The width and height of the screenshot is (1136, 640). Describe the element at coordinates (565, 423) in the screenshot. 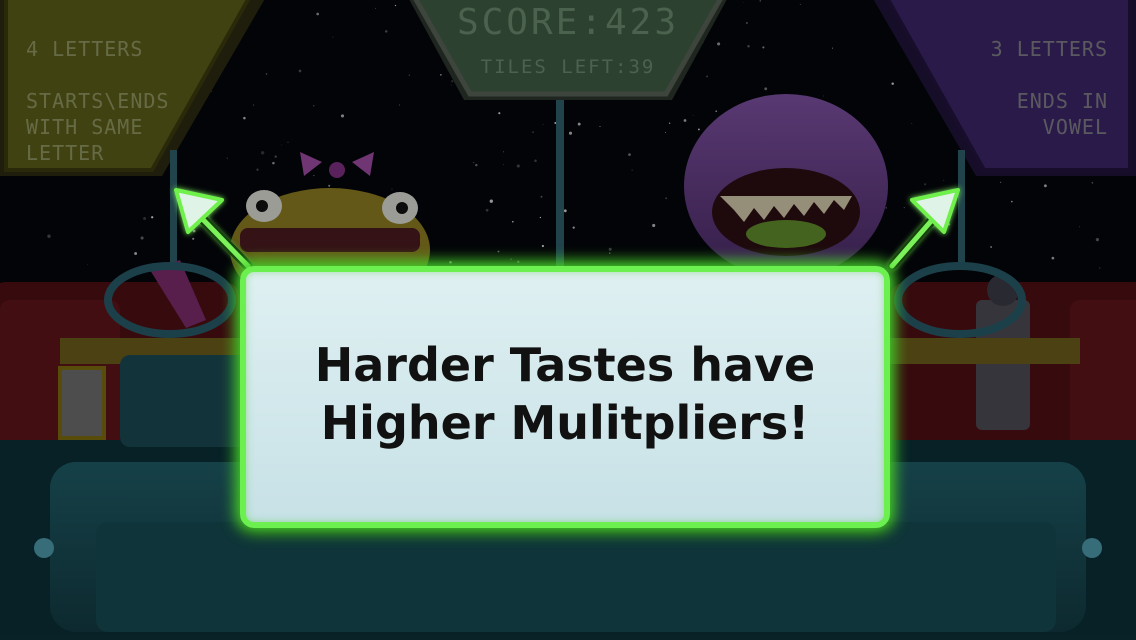

I see `callout-line-2: Higher Mulitpliers!` at that location.